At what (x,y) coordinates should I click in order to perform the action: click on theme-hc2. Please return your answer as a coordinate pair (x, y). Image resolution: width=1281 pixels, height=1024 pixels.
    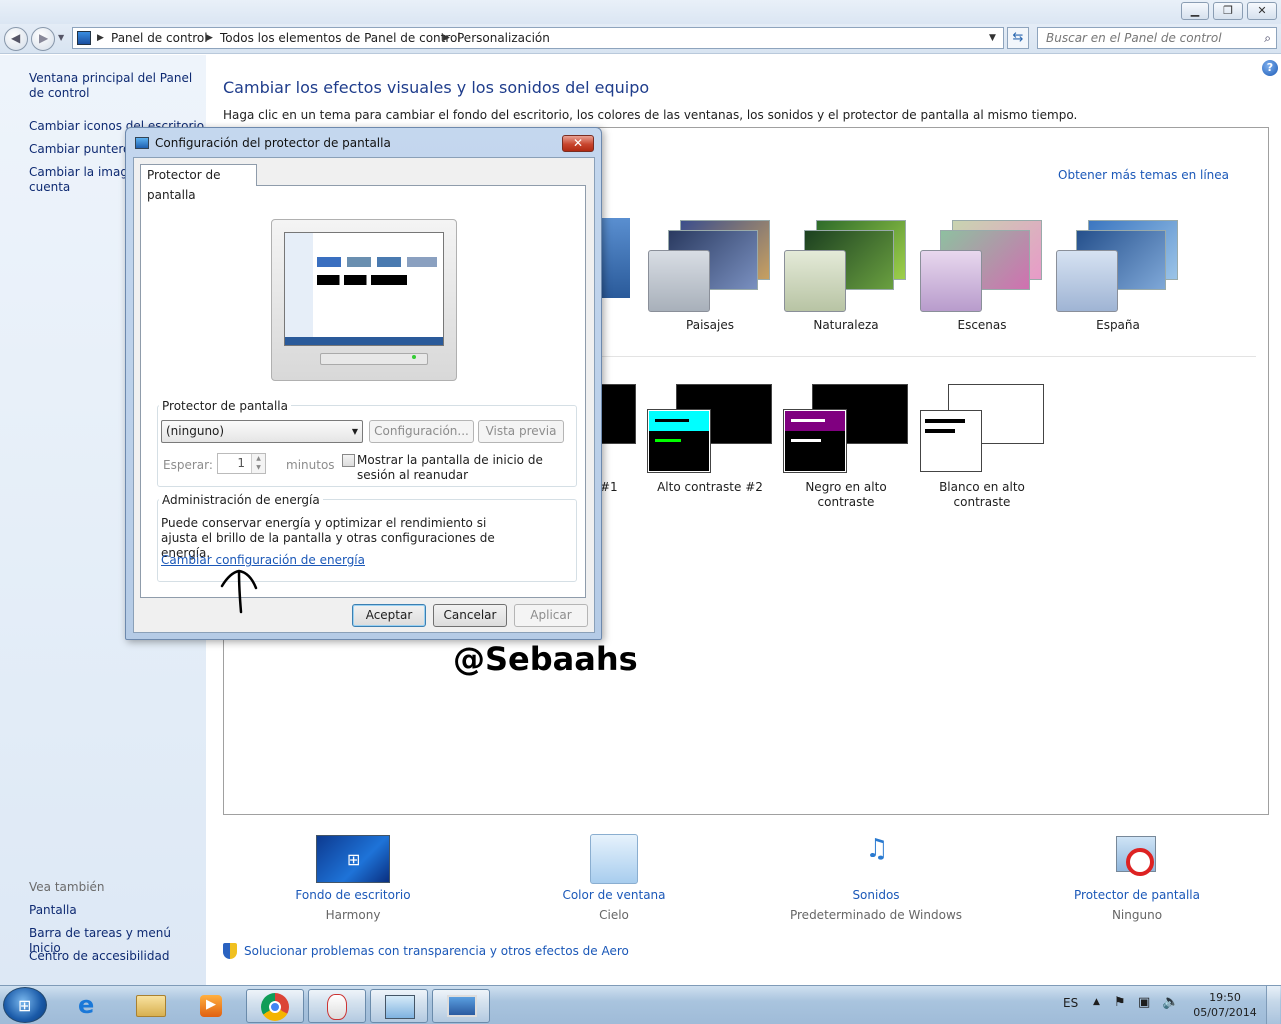
    Looking at the image, I should click on (710, 429).